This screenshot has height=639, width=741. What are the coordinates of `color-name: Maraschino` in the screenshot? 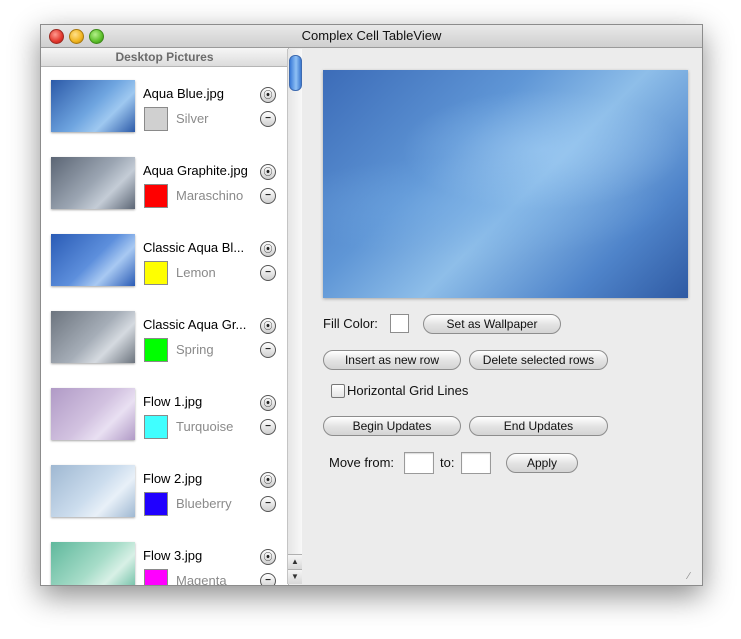 It's located at (210, 195).